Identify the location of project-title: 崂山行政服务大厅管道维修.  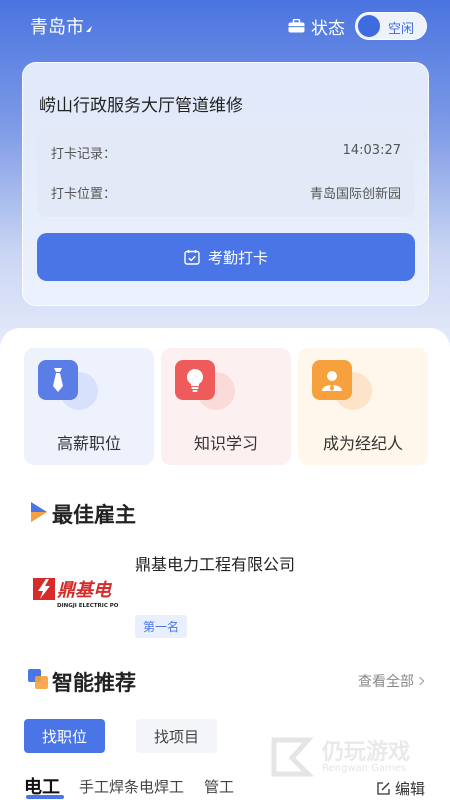
(141, 106).